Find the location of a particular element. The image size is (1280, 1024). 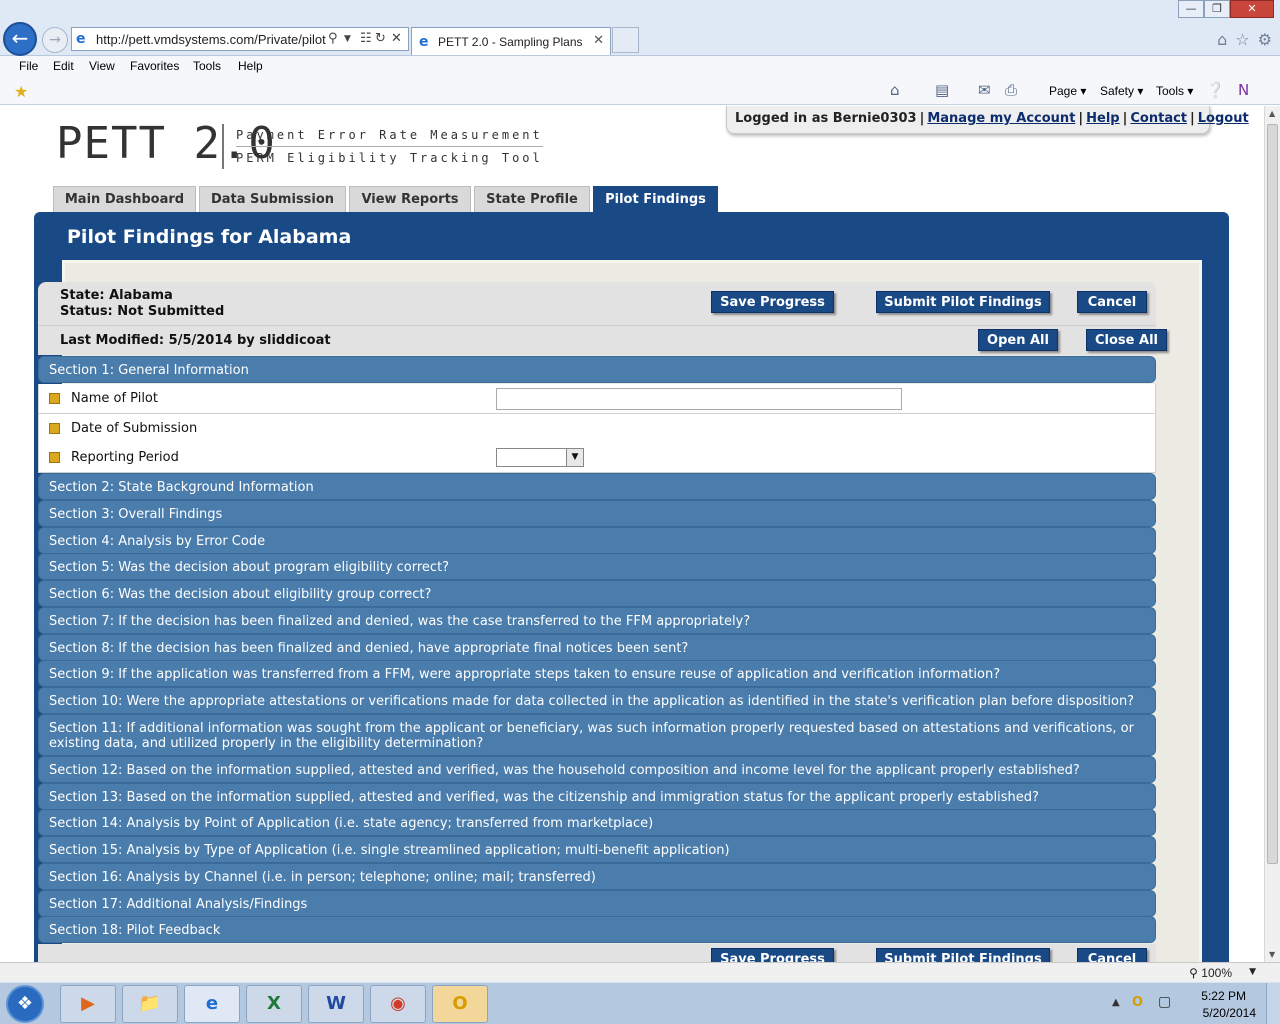

word-icon: W is located at coordinates (336, 1004).